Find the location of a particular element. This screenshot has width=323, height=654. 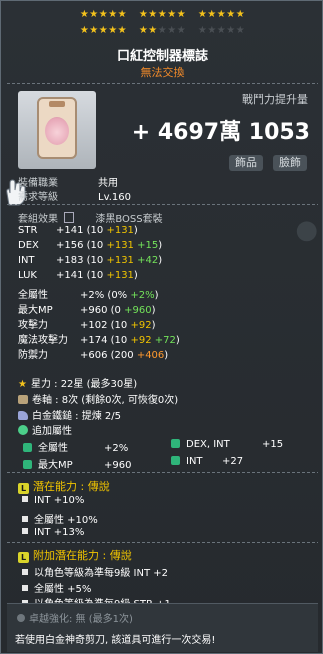

transcend-icon is located at coordinates (21, 618).